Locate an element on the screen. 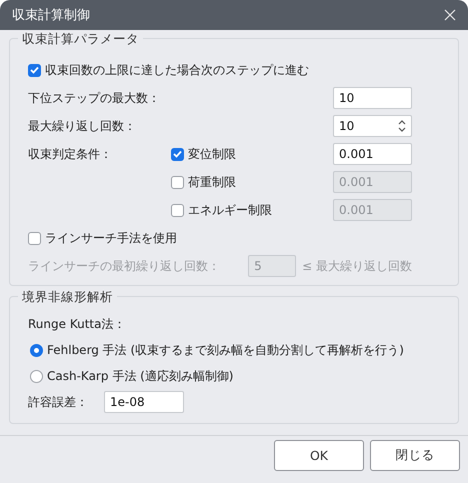 Image resolution: width=468 pixels, height=483 pixels. dialog-button: OK is located at coordinates (319, 455).